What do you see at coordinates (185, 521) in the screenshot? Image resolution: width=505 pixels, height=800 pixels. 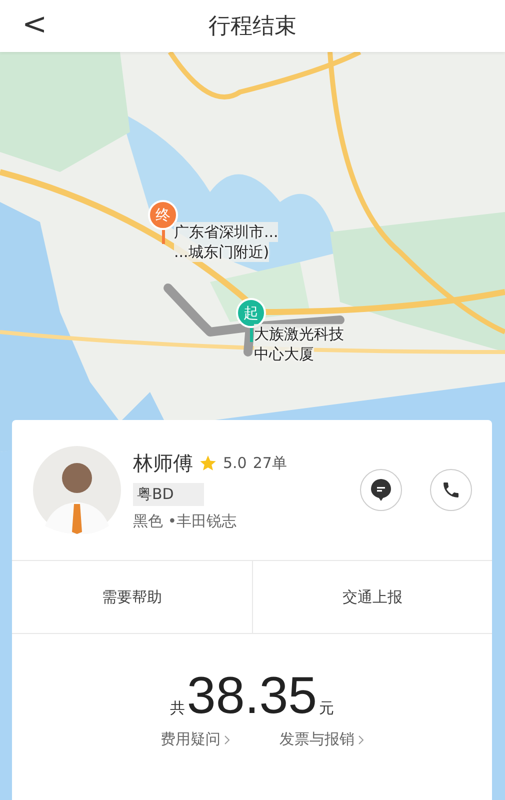 I see `car-description: 黑色 •丰田锐志` at bounding box center [185, 521].